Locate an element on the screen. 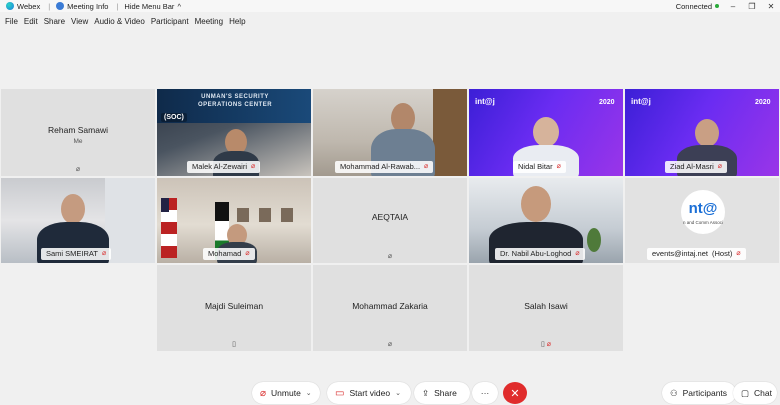 The width and height of the screenshot is (780, 405). participant-name: Reham Samawi is located at coordinates (78, 130).